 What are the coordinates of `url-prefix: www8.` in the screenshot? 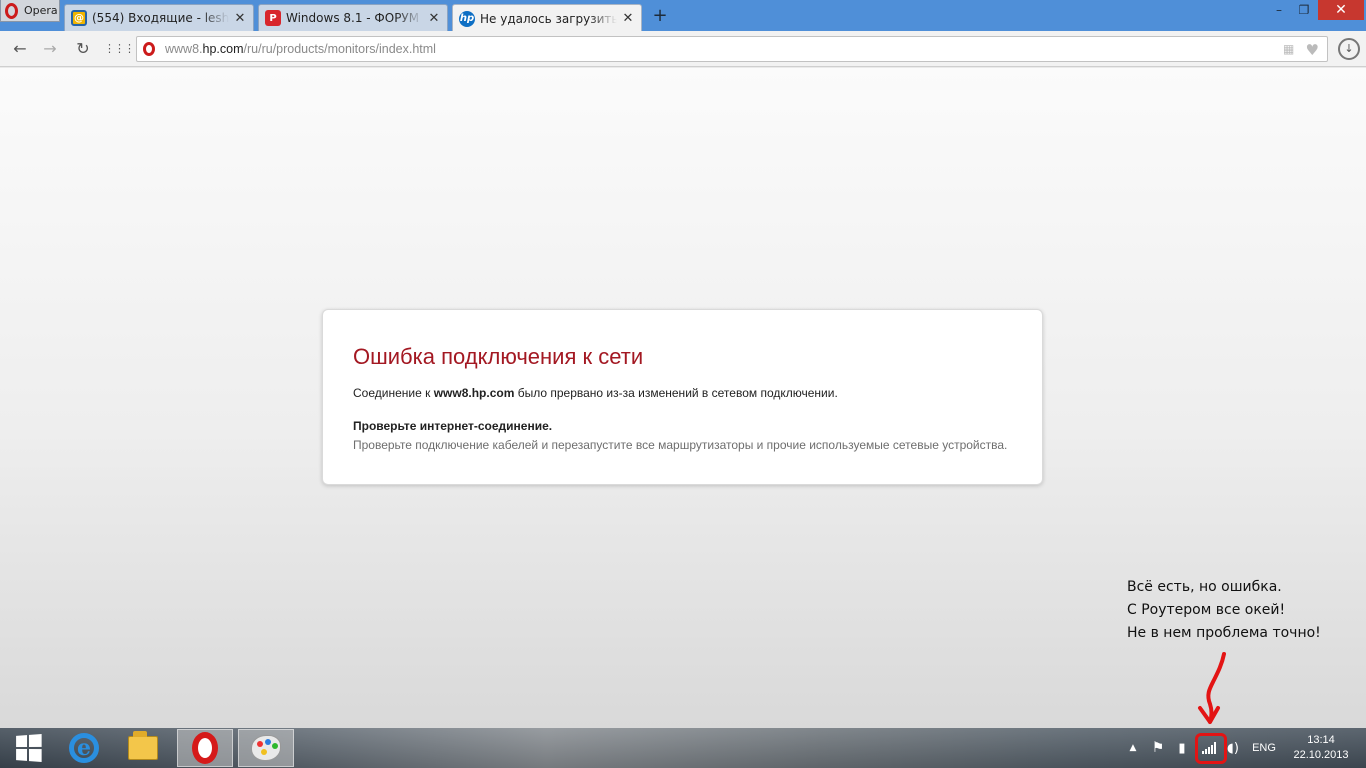 It's located at (184, 49).